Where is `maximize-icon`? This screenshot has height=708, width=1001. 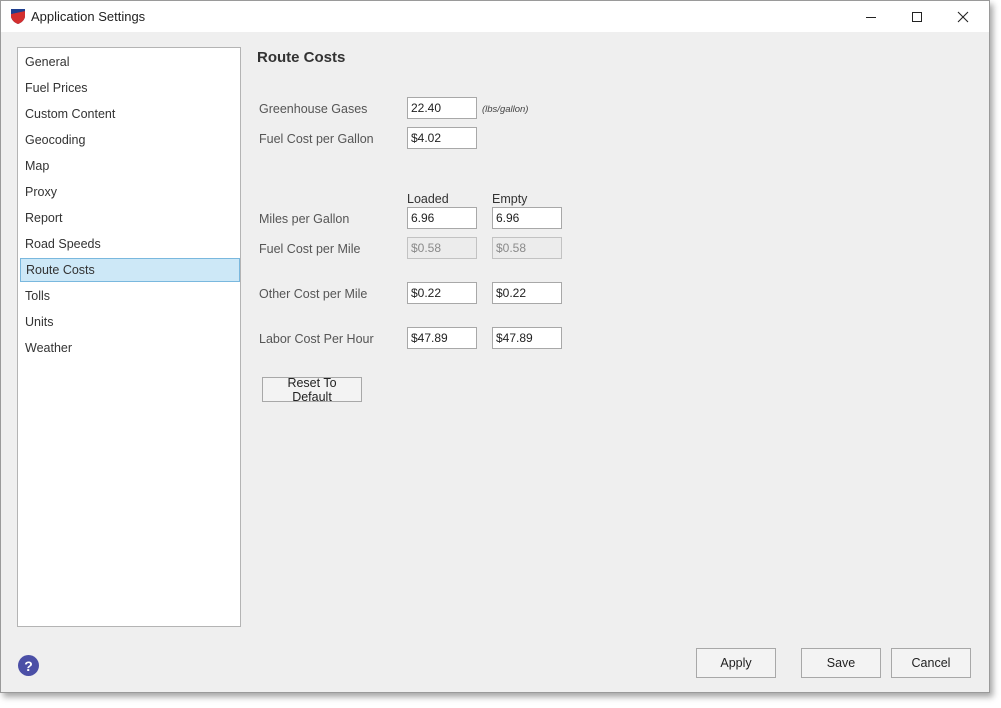
maximize-icon is located at coordinates (917, 16).